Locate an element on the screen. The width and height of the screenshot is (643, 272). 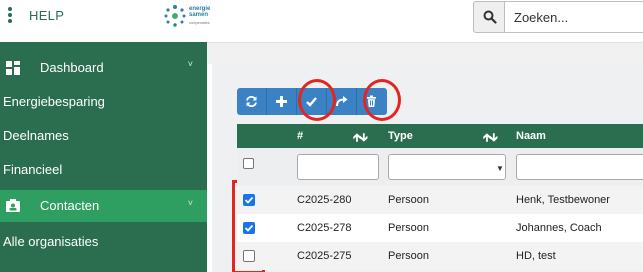
sidebar-item-label: Financieel is located at coordinates (33, 169).